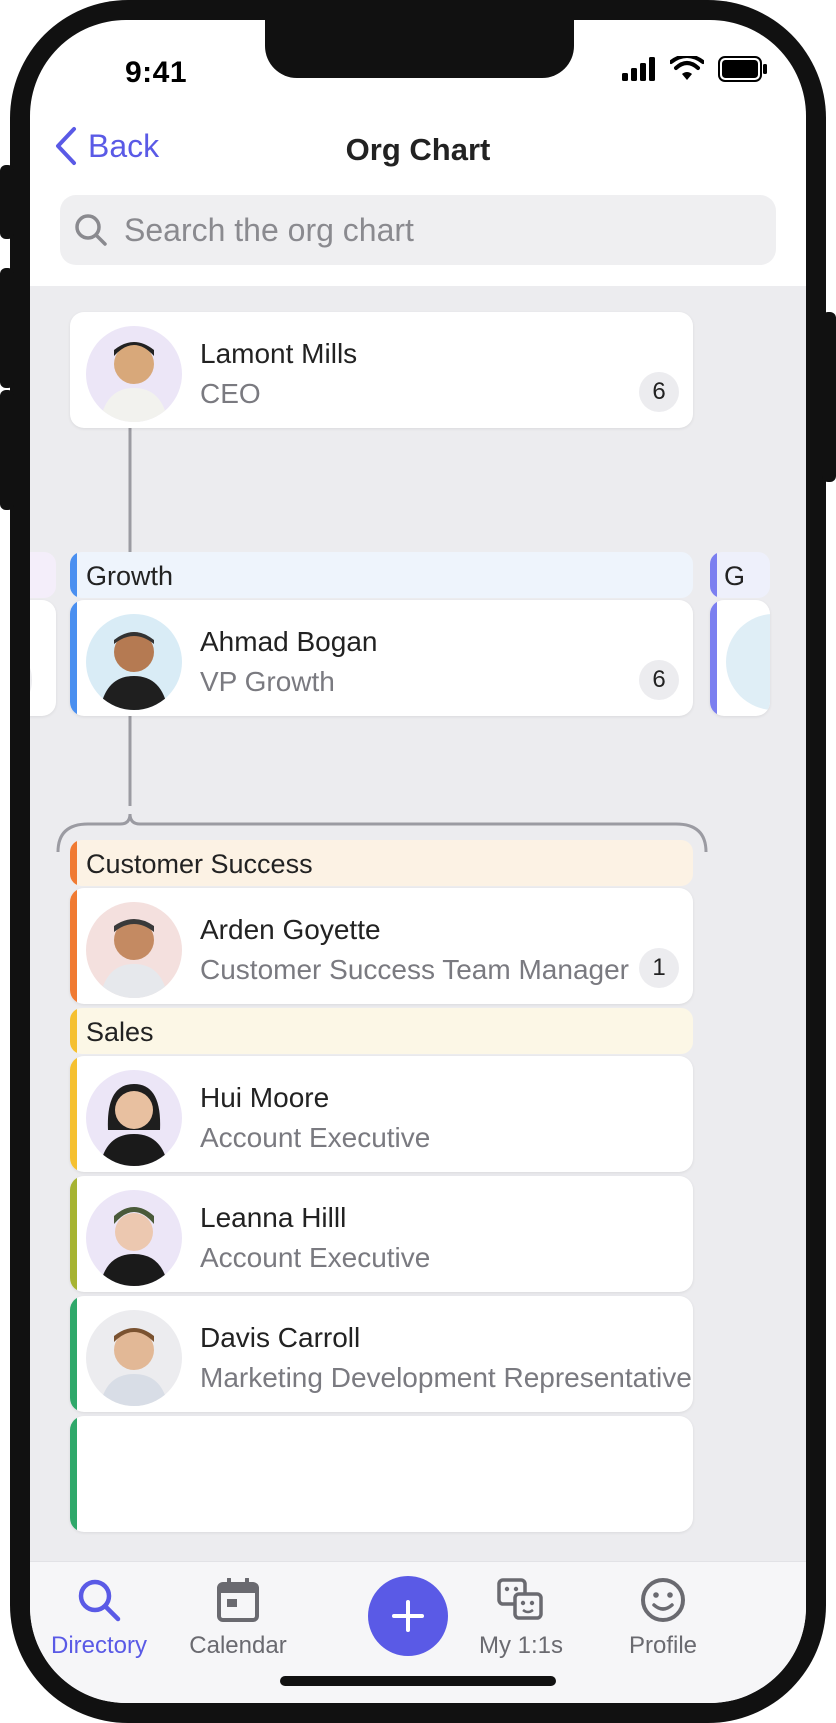 The height and width of the screenshot is (1723, 836). I want to click on plus-icon, so click(408, 1616).